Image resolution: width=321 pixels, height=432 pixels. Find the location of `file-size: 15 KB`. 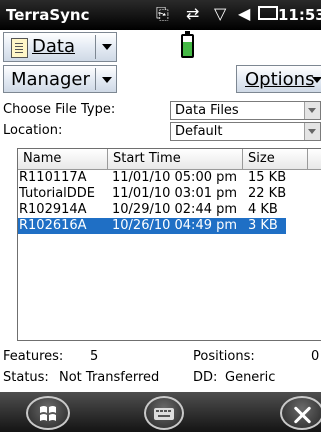

file-size: 15 KB is located at coordinates (267, 177).